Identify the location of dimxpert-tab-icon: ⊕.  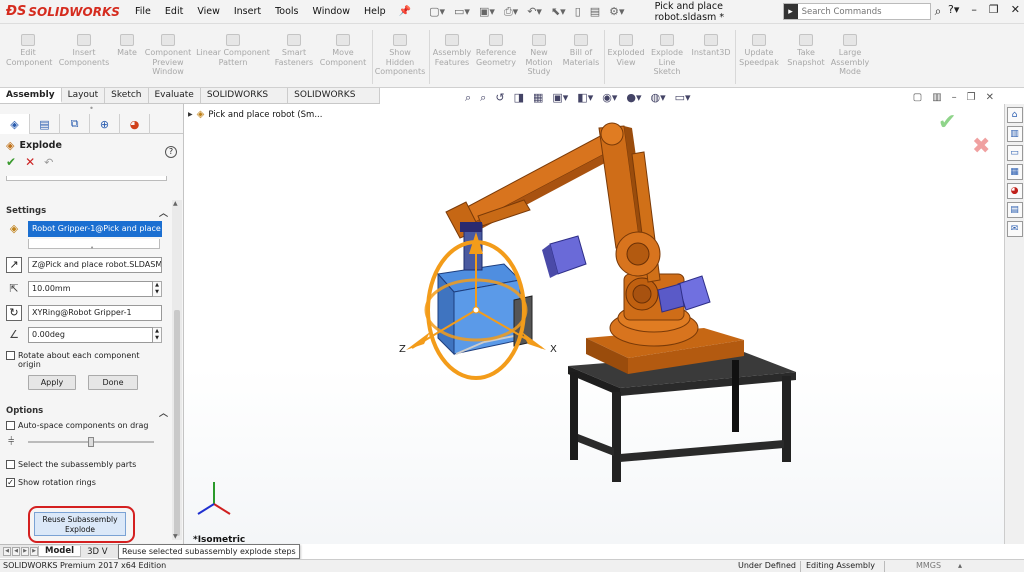
(105, 124).